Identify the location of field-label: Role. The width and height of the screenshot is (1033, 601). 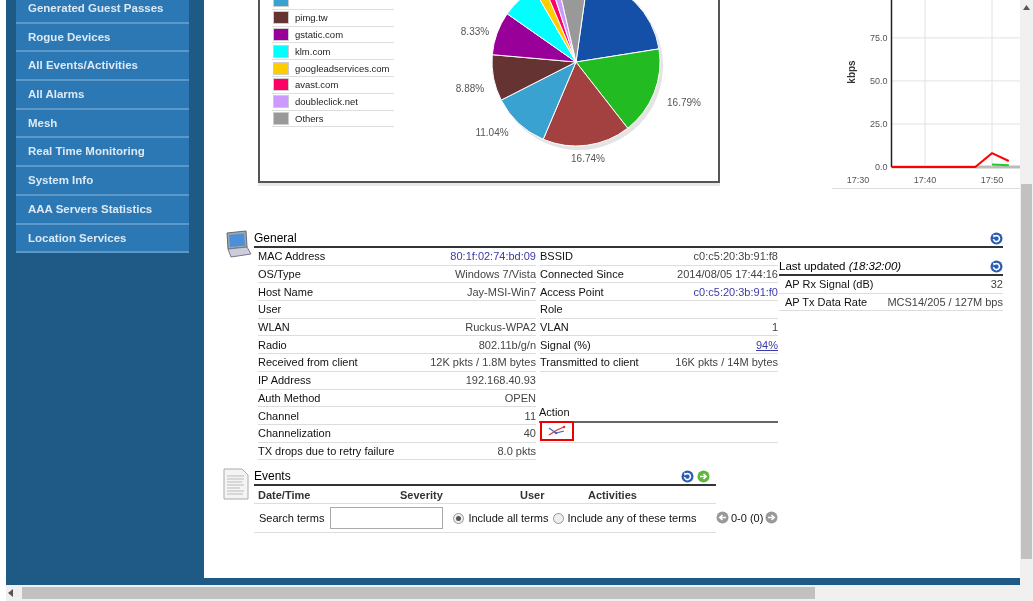
(551, 309).